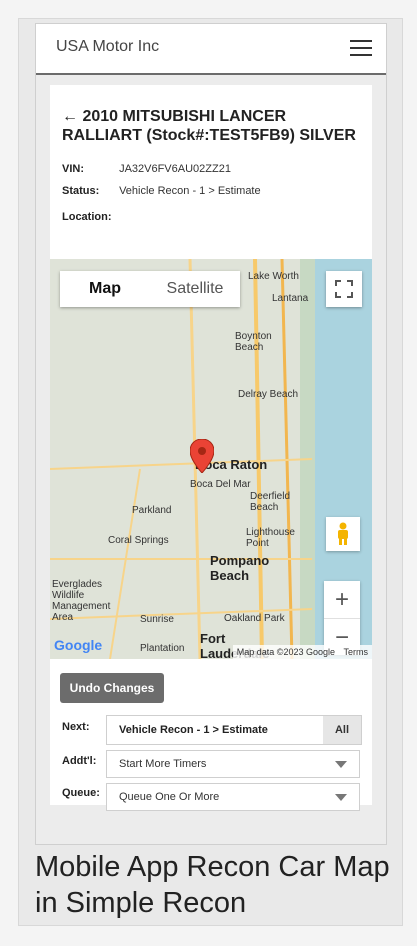  Describe the element at coordinates (211, 49) in the screenshot. I see `top-navbar: USA Motor Inc` at that location.